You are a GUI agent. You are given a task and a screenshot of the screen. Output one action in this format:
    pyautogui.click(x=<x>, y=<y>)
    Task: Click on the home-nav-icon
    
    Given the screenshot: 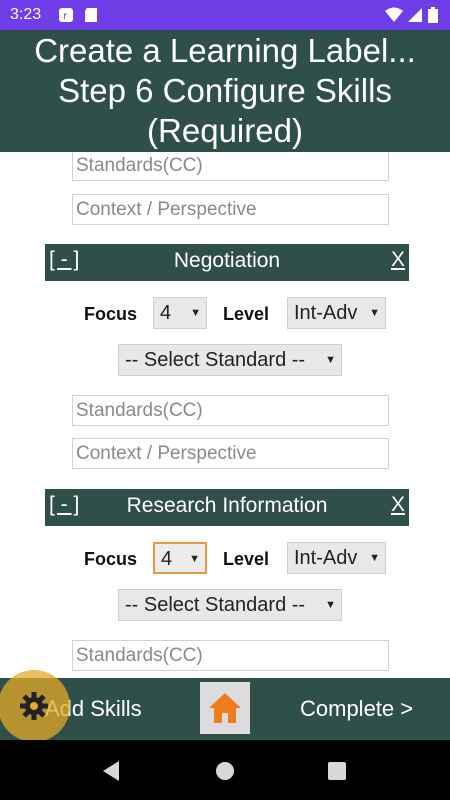 What is the action you would take?
    pyautogui.click(x=225, y=771)
    